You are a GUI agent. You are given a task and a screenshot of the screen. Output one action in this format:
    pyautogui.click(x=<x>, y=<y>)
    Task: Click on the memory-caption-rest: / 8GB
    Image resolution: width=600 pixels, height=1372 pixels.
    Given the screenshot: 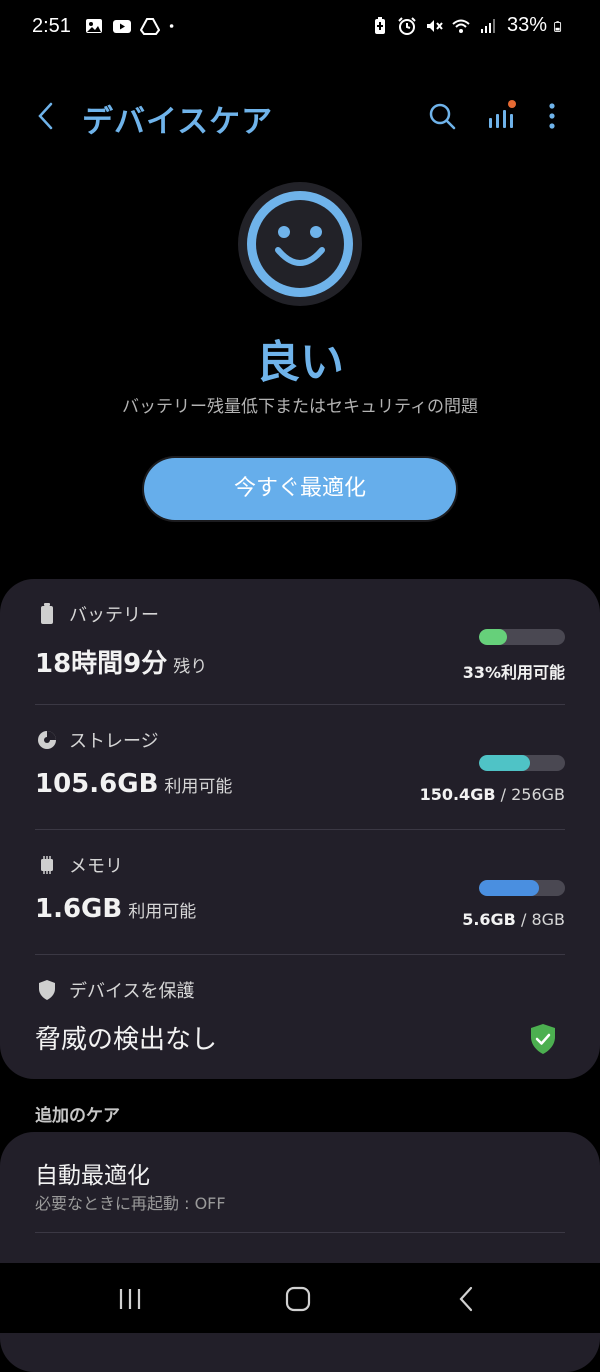 What is the action you would take?
    pyautogui.click(x=540, y=919)
    